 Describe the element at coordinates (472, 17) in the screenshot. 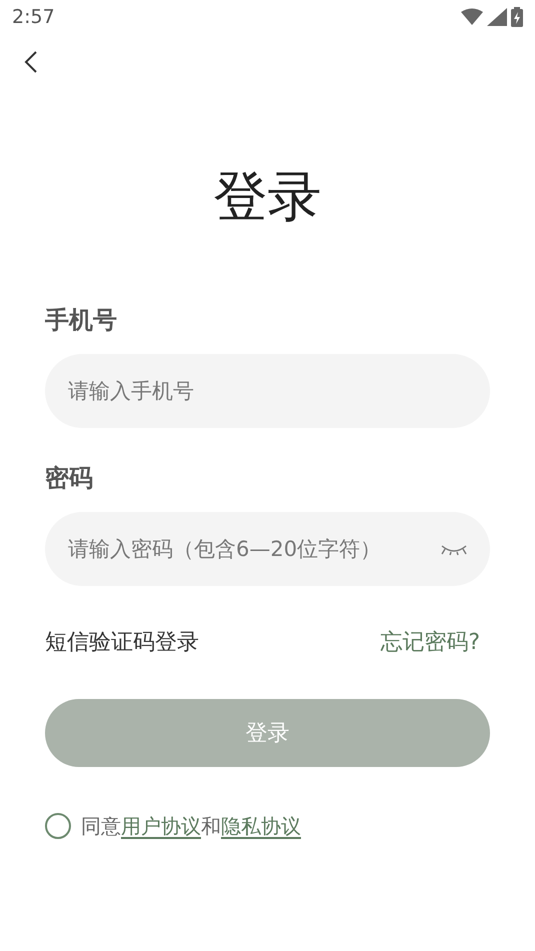

I see `wifi-icon` at that location.